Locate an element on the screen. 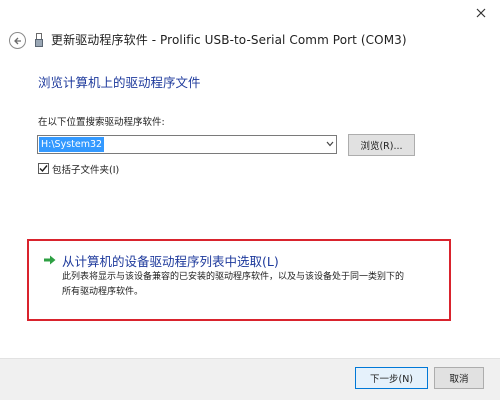  pick-desc-line-1: 此列表将显示与该设备兼容的已安装的驱动程序软件，以及与该设备处于同一类别下的 is located at coordinates (233, 277).